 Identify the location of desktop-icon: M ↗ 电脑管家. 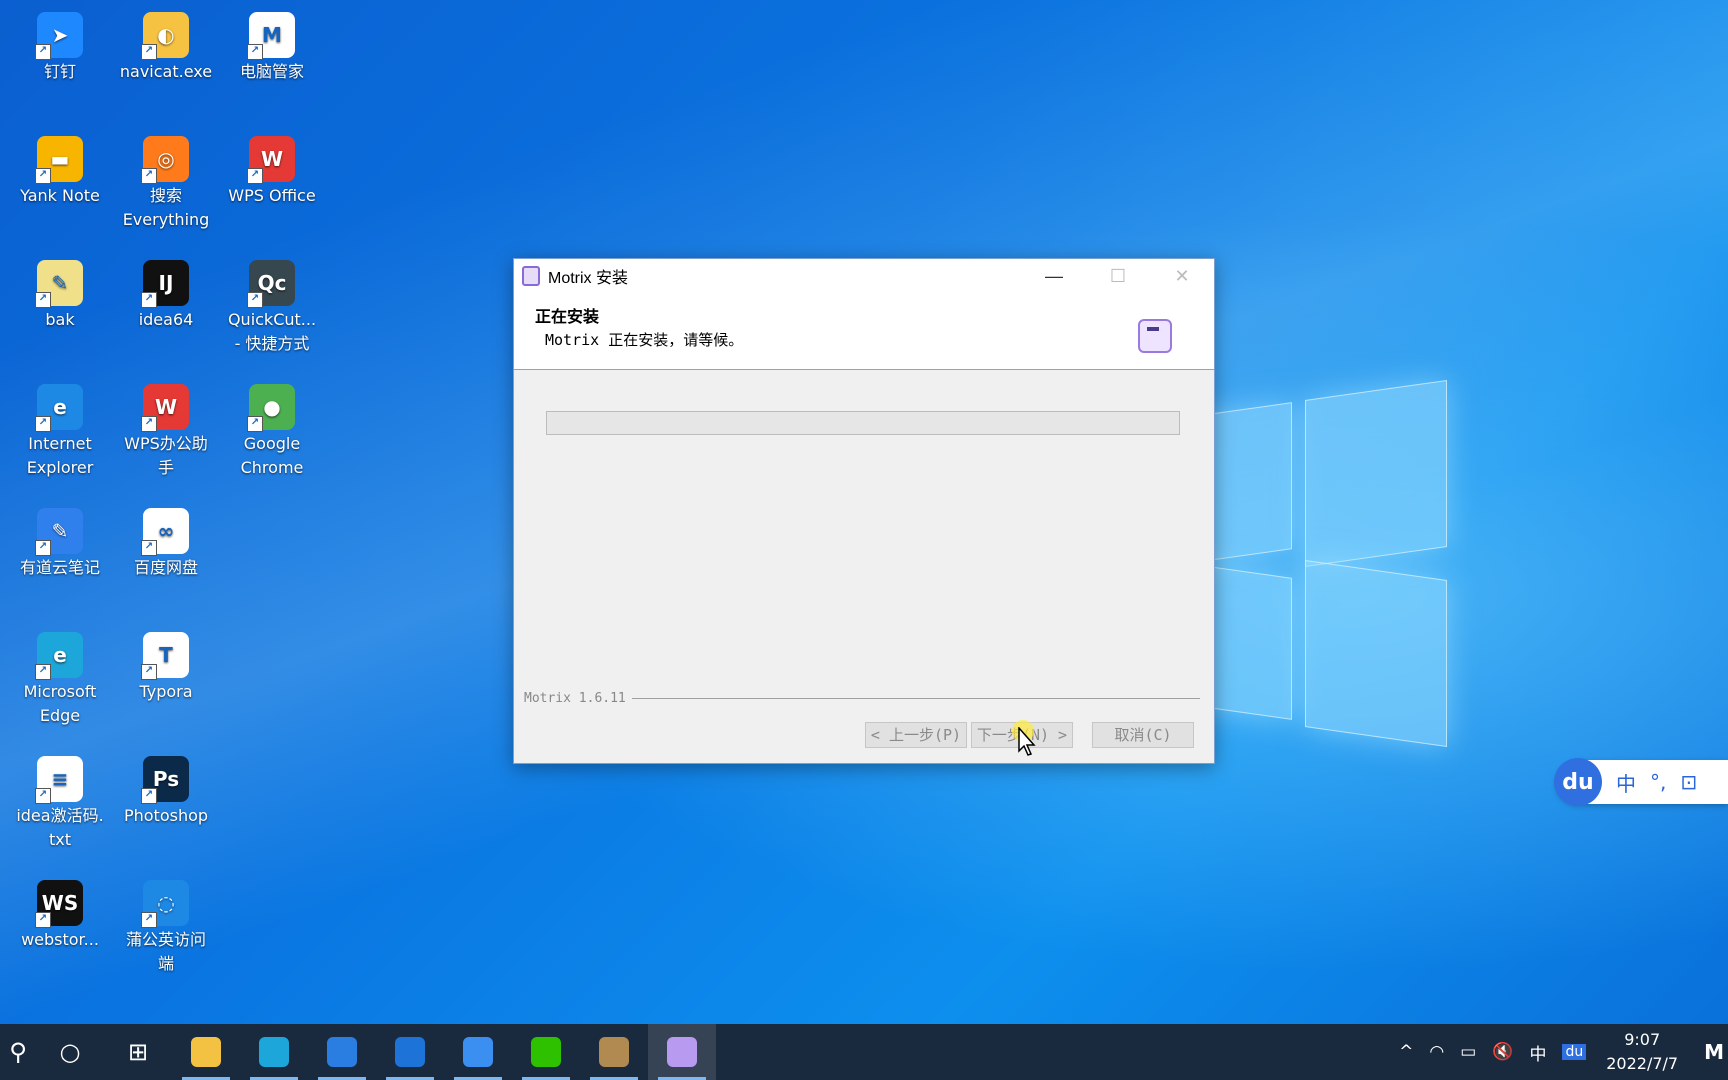
(272, 43).